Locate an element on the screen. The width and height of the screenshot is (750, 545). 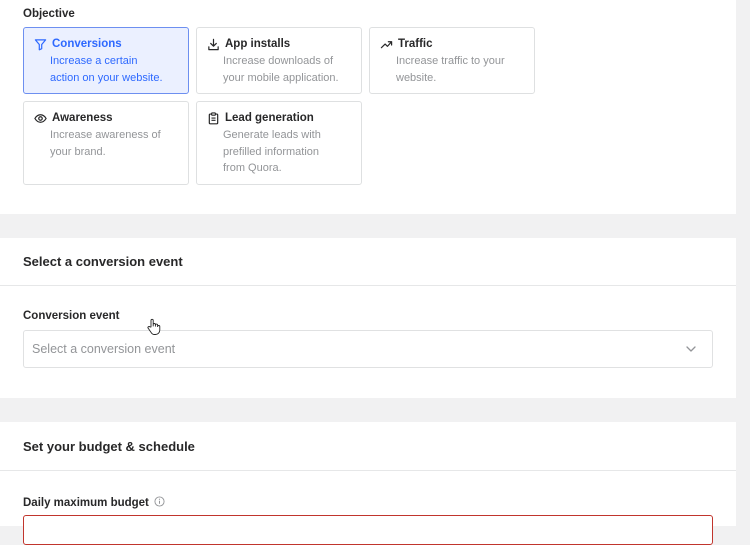
objective-card-title: Traffic is located at coordinates (415, 44).